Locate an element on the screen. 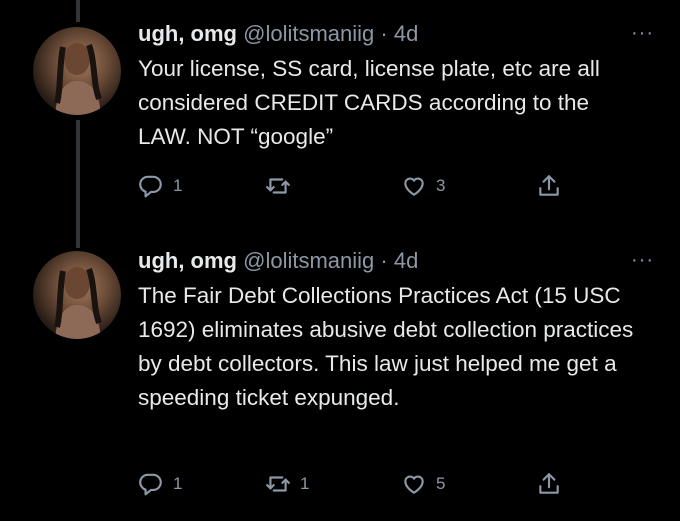 The image size is (680, 521). retweet-button: 1 is located at coordinates (287, 484).